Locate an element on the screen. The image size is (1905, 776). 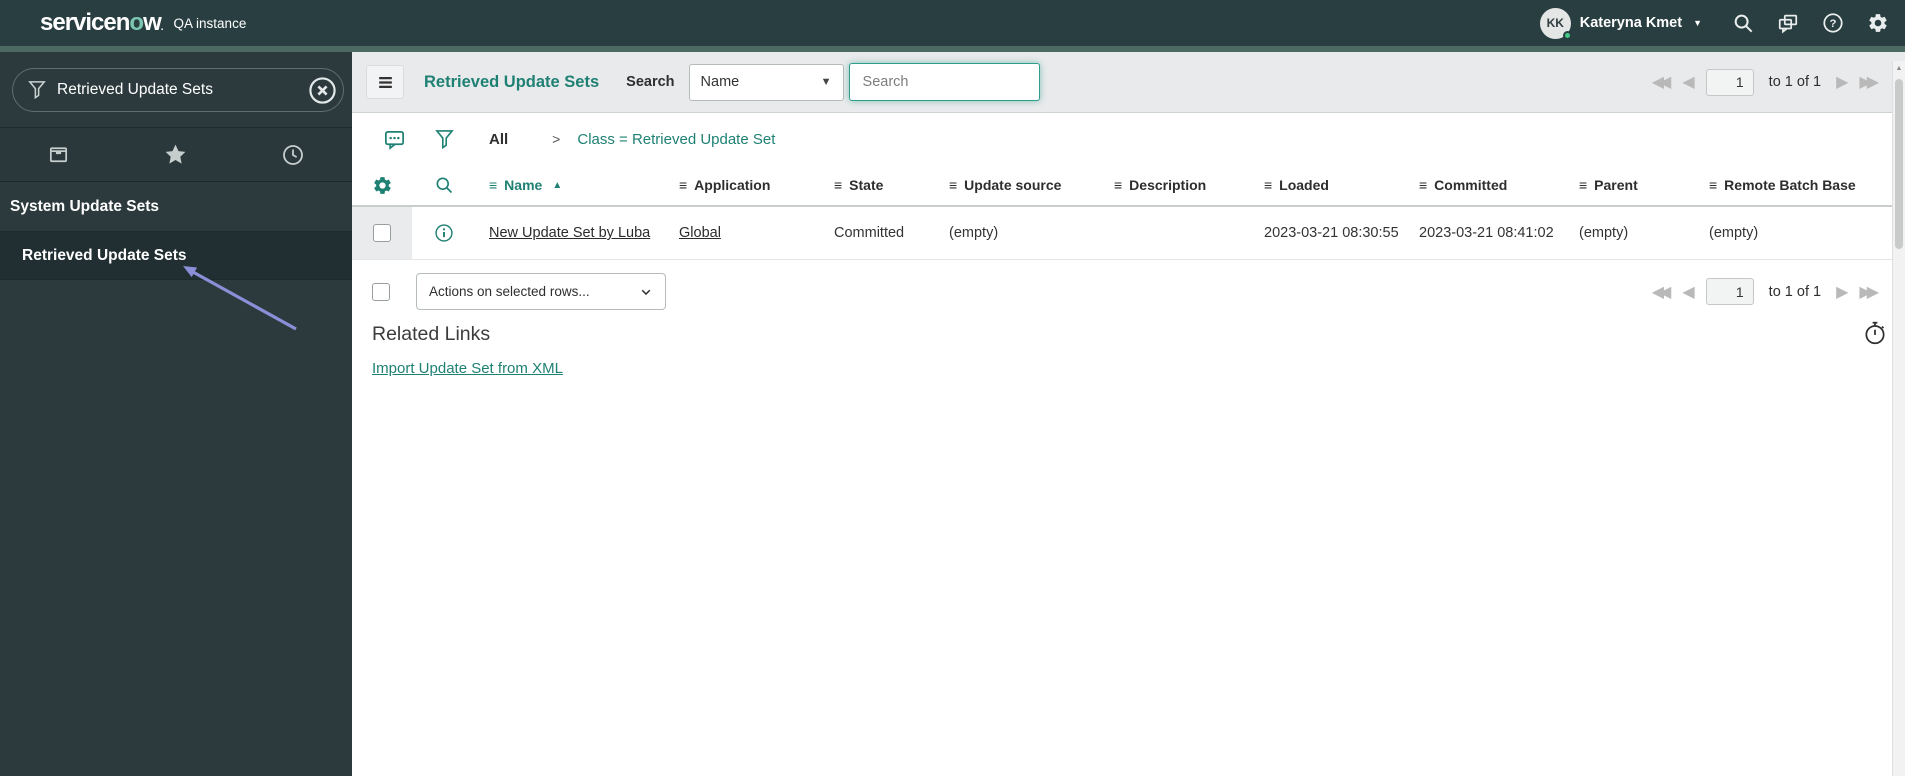
select-caret-icon: ▼ is located at coordinates (826, 82).